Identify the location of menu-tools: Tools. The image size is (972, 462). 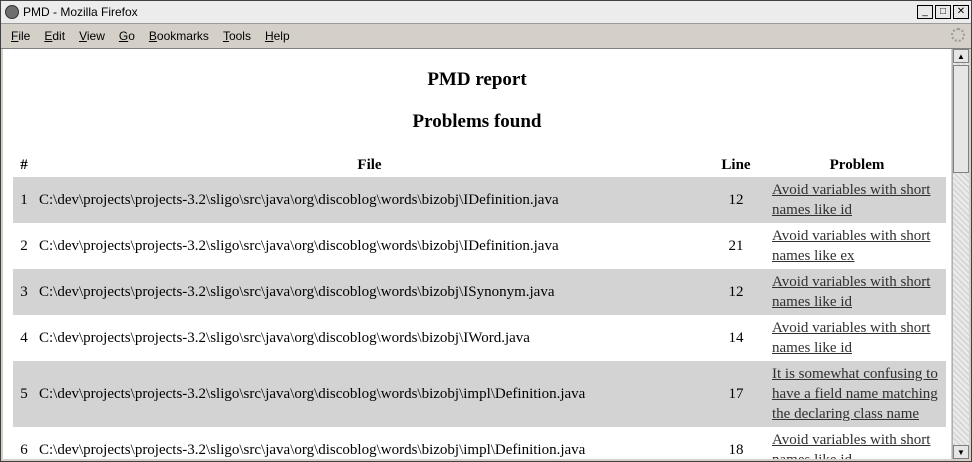
(237, 36).